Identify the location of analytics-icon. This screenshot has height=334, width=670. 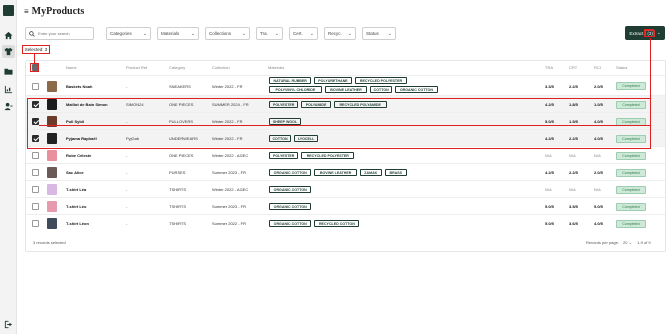
(8, 89).